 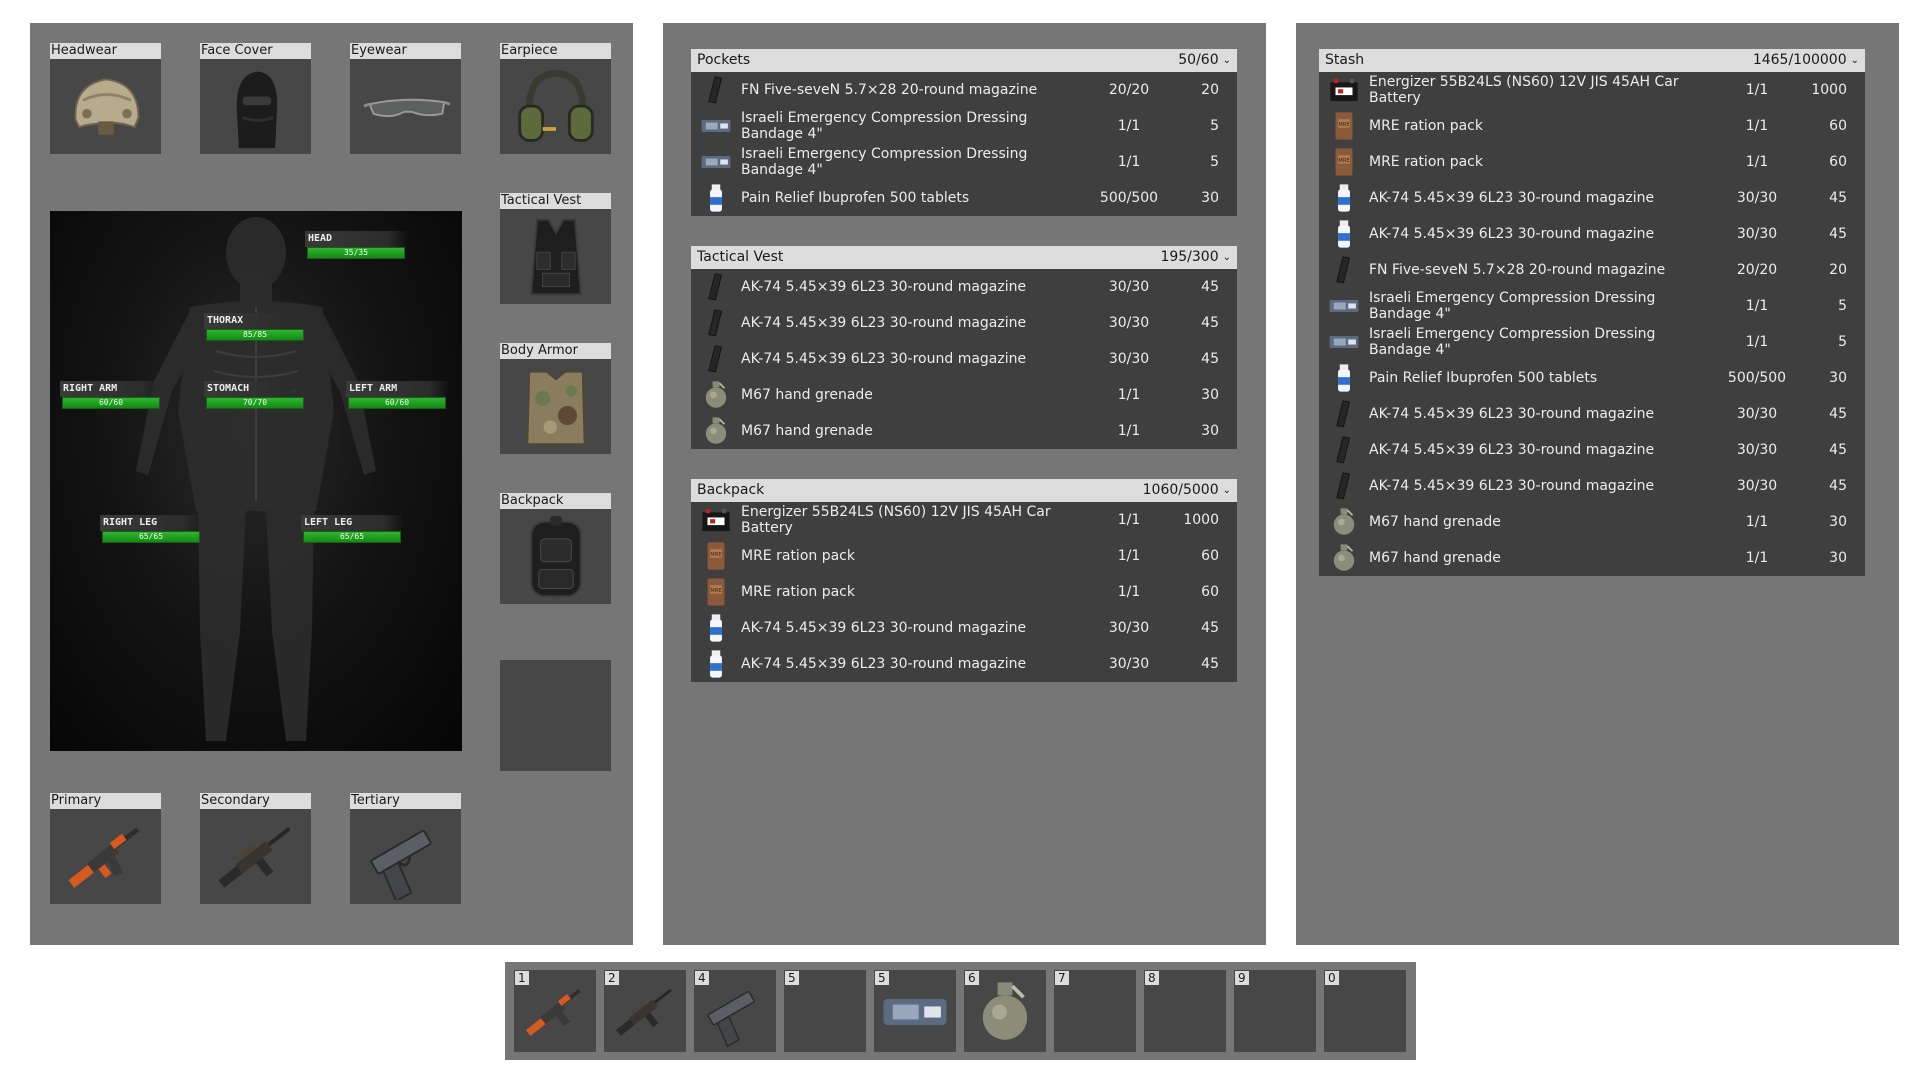 I want to click on glasses-icon, so click(x=406, y=107).